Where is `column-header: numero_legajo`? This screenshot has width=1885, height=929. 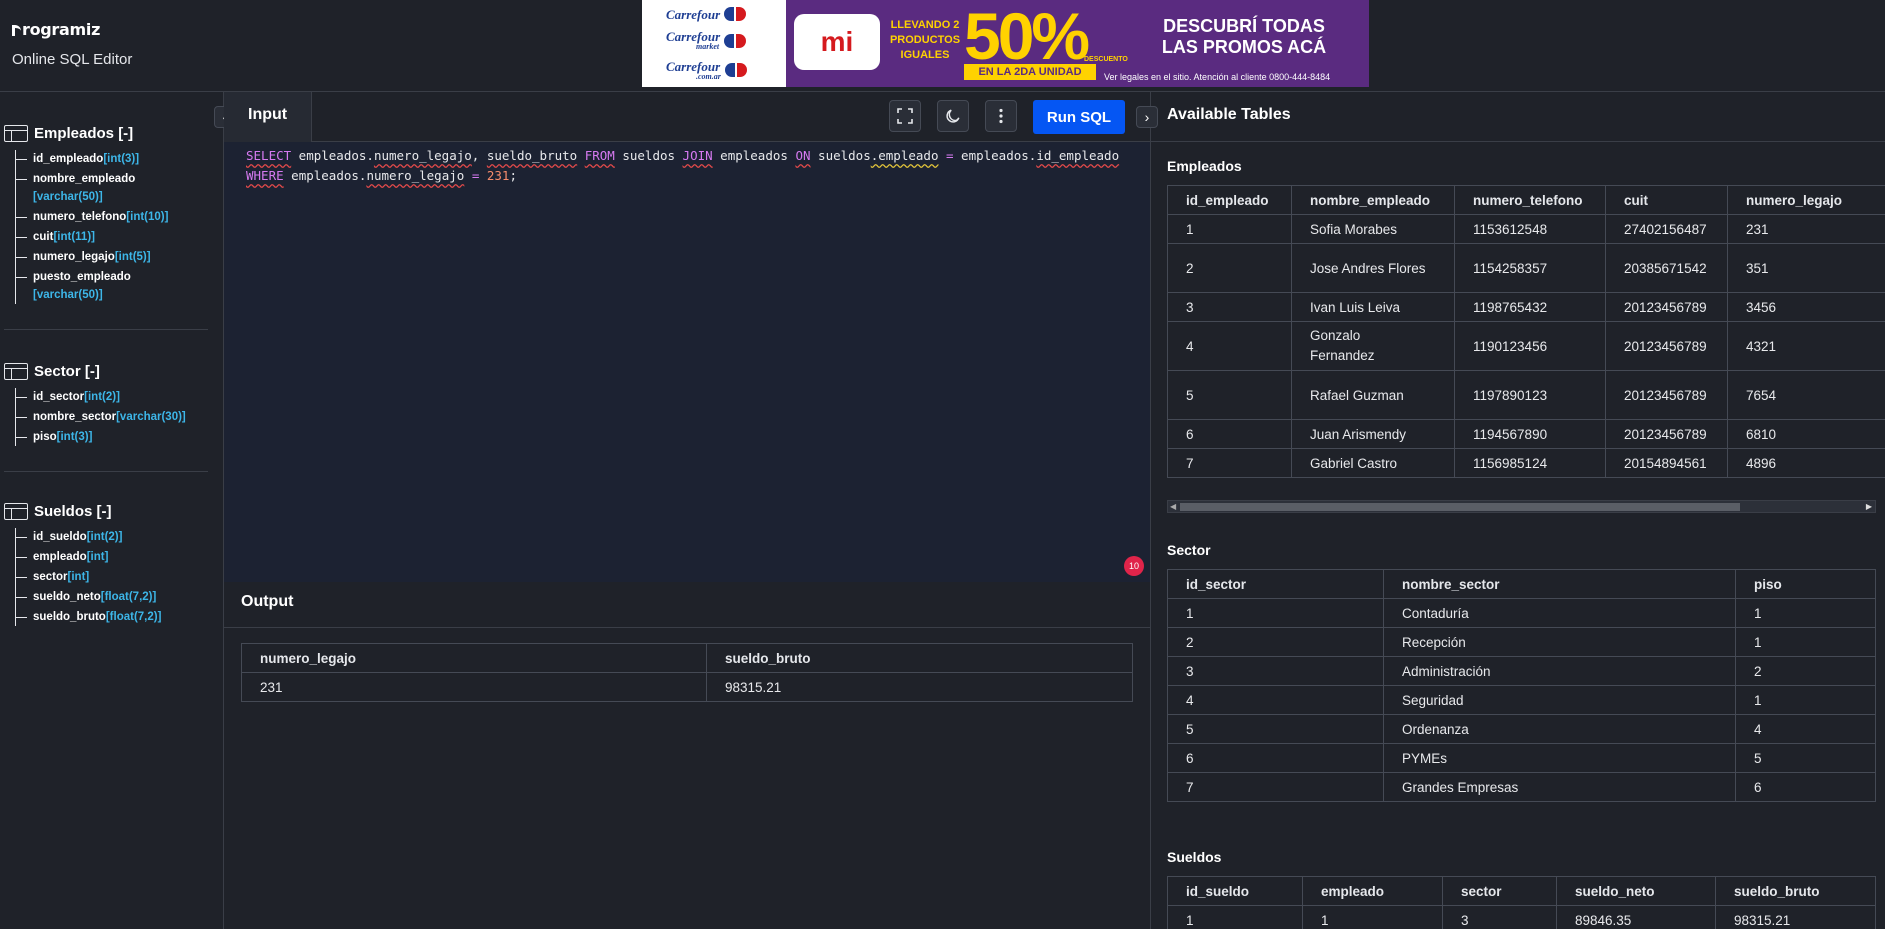 column-header: numero_legajo is located at coordinates (474, 658).